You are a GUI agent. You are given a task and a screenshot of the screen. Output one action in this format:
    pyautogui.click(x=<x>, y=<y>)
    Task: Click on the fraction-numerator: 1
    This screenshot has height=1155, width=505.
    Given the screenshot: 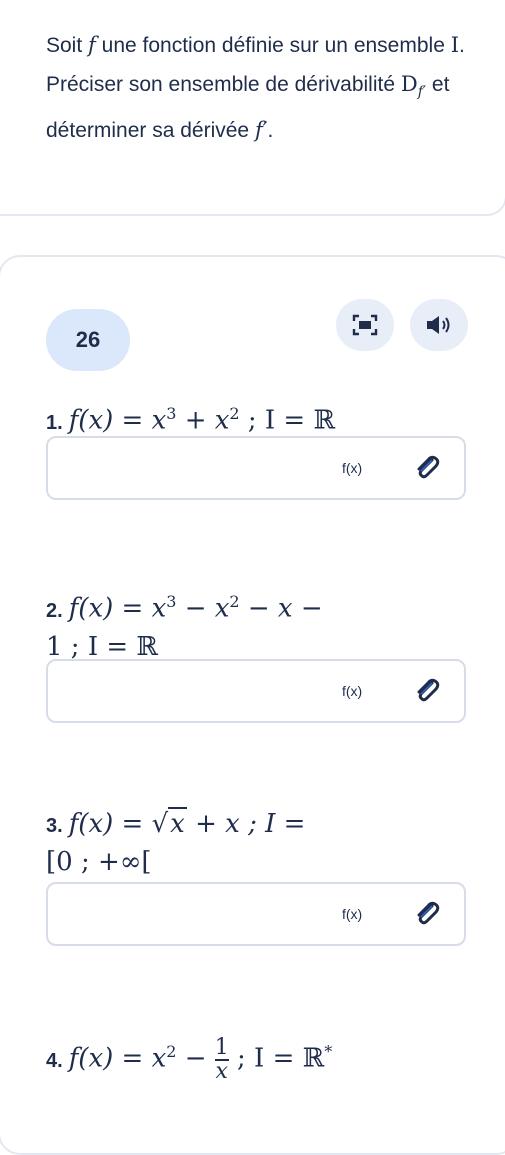 What is the action you would take?
    pyautogui.click(x=221, y=1047)
    